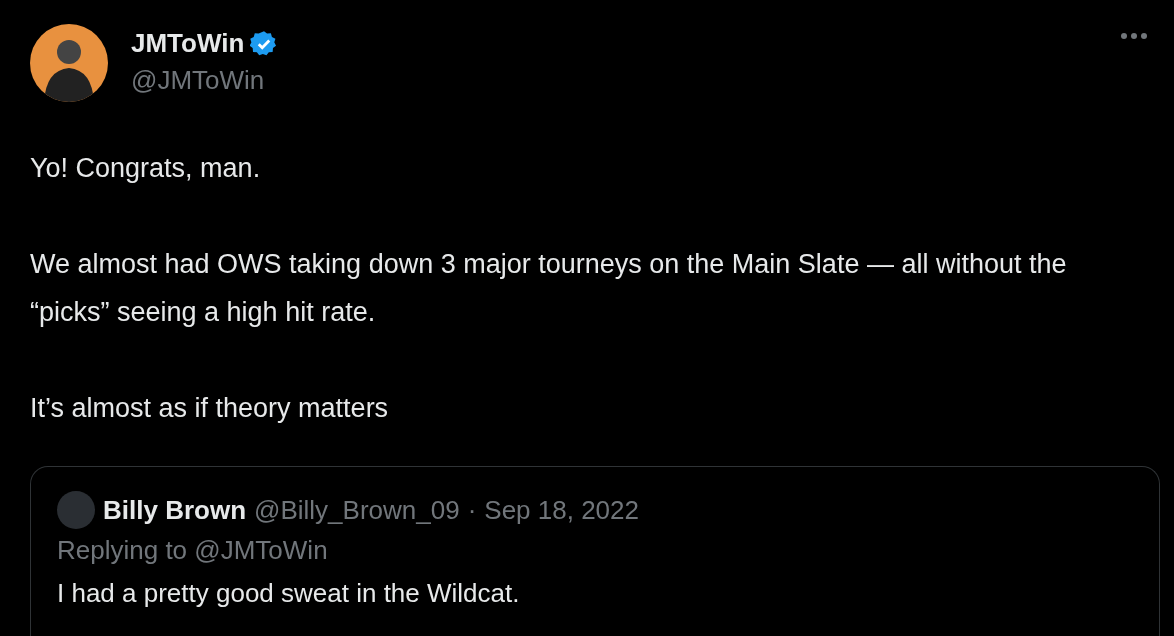  What do you see at coordinates (561, 510) in the screenshot?
I see `quoted-date: Sep 18, 2022` at bounding box center [561, 510].